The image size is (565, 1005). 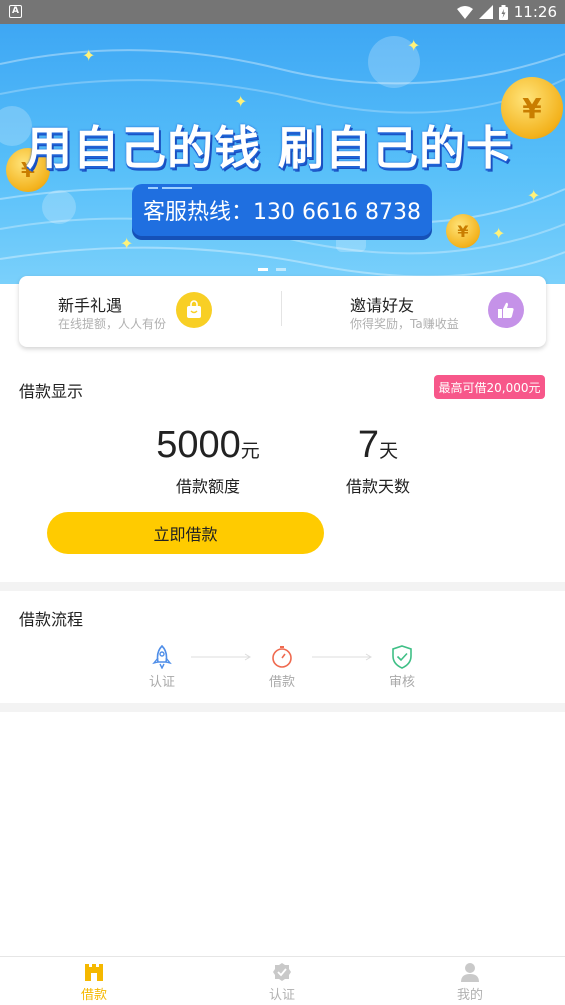 What do you see at coordinates (382, 305) in the screenshot?
I see `invite-friends-title: 邀请好友` at bounding box center [382, 305].